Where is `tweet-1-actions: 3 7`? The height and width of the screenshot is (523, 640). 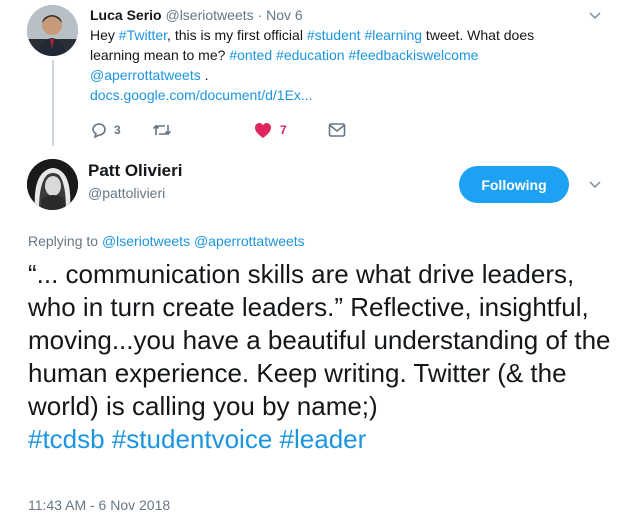
tweet-1-actions: 3 7 is located at coordinates (218, 130).